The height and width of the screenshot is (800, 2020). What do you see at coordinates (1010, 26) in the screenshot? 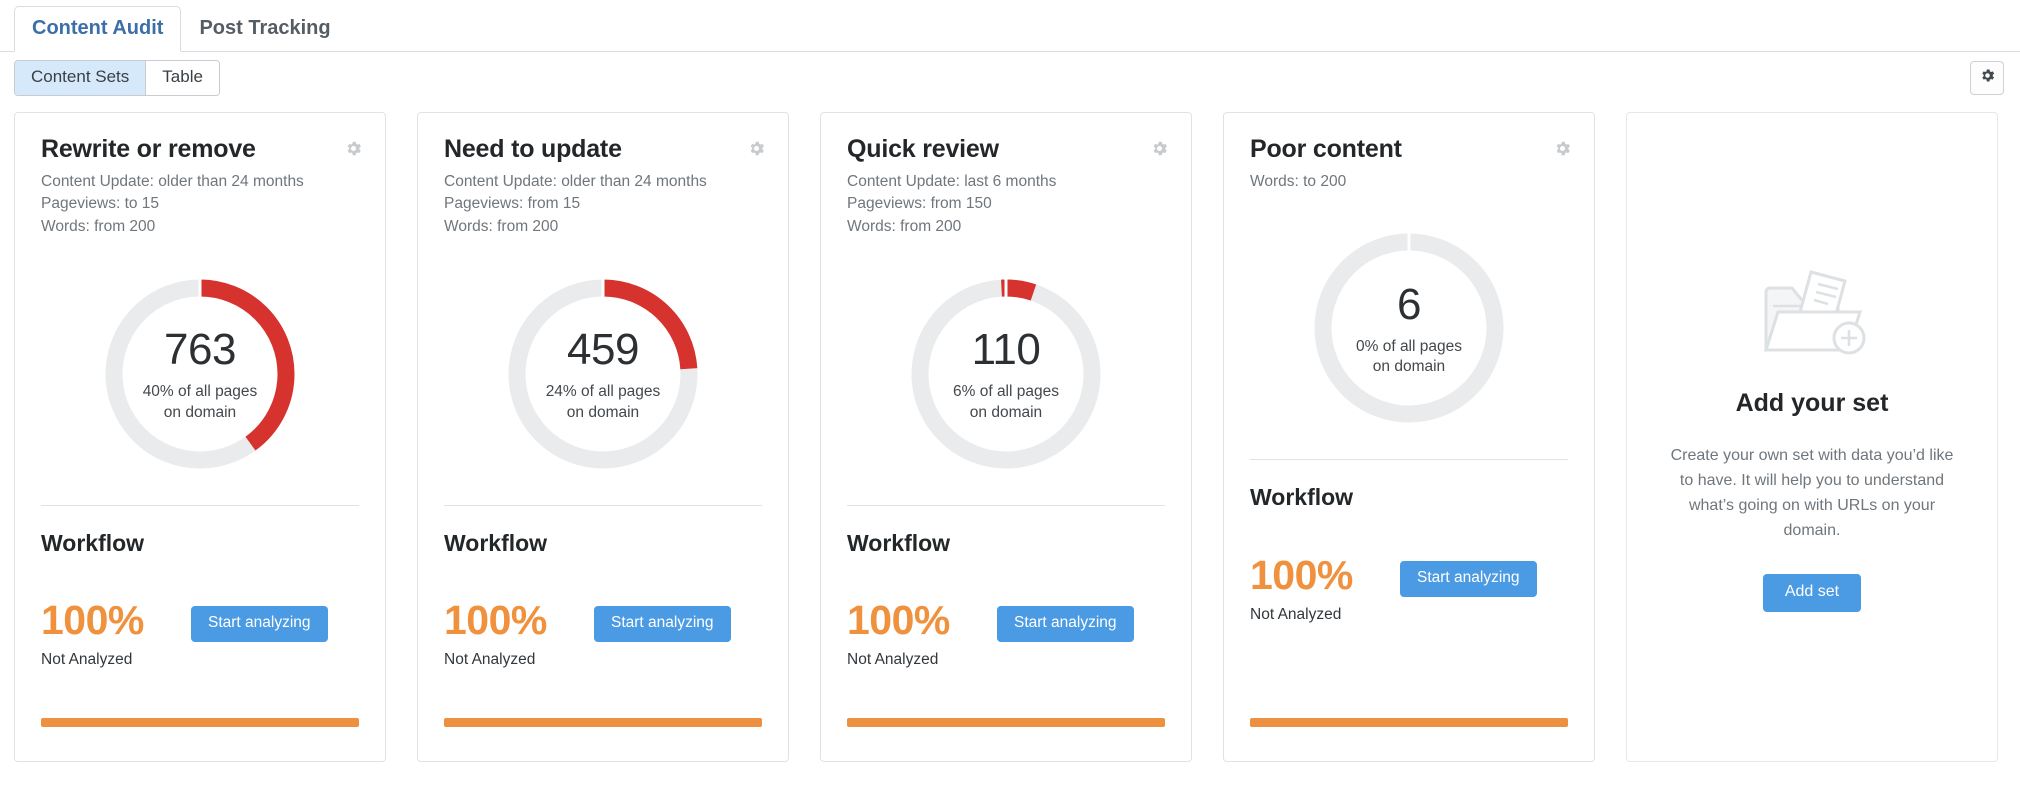
I see `tab-bar: Content Audit Post Tracking` at bounding box center [1010, 26].